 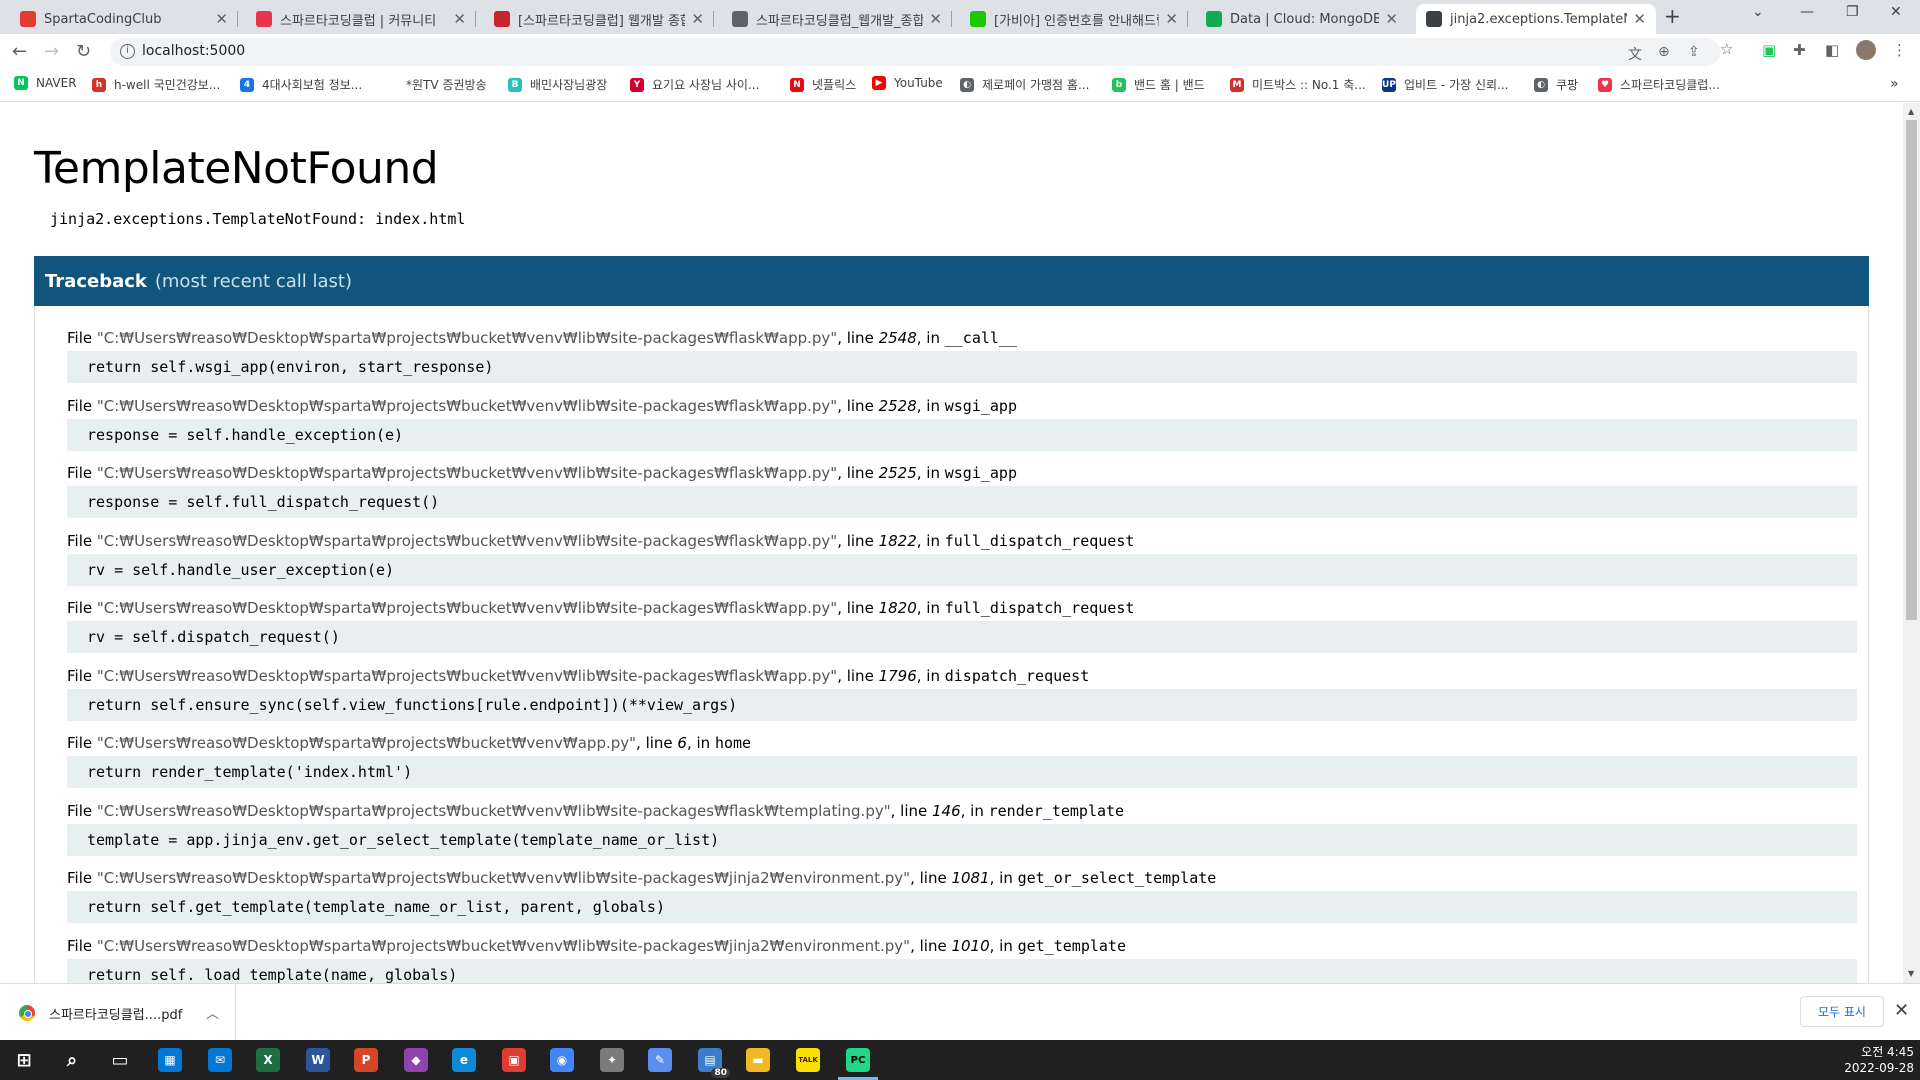 I want to click on paint-icon: ✎, so click(x=660, y=1060).